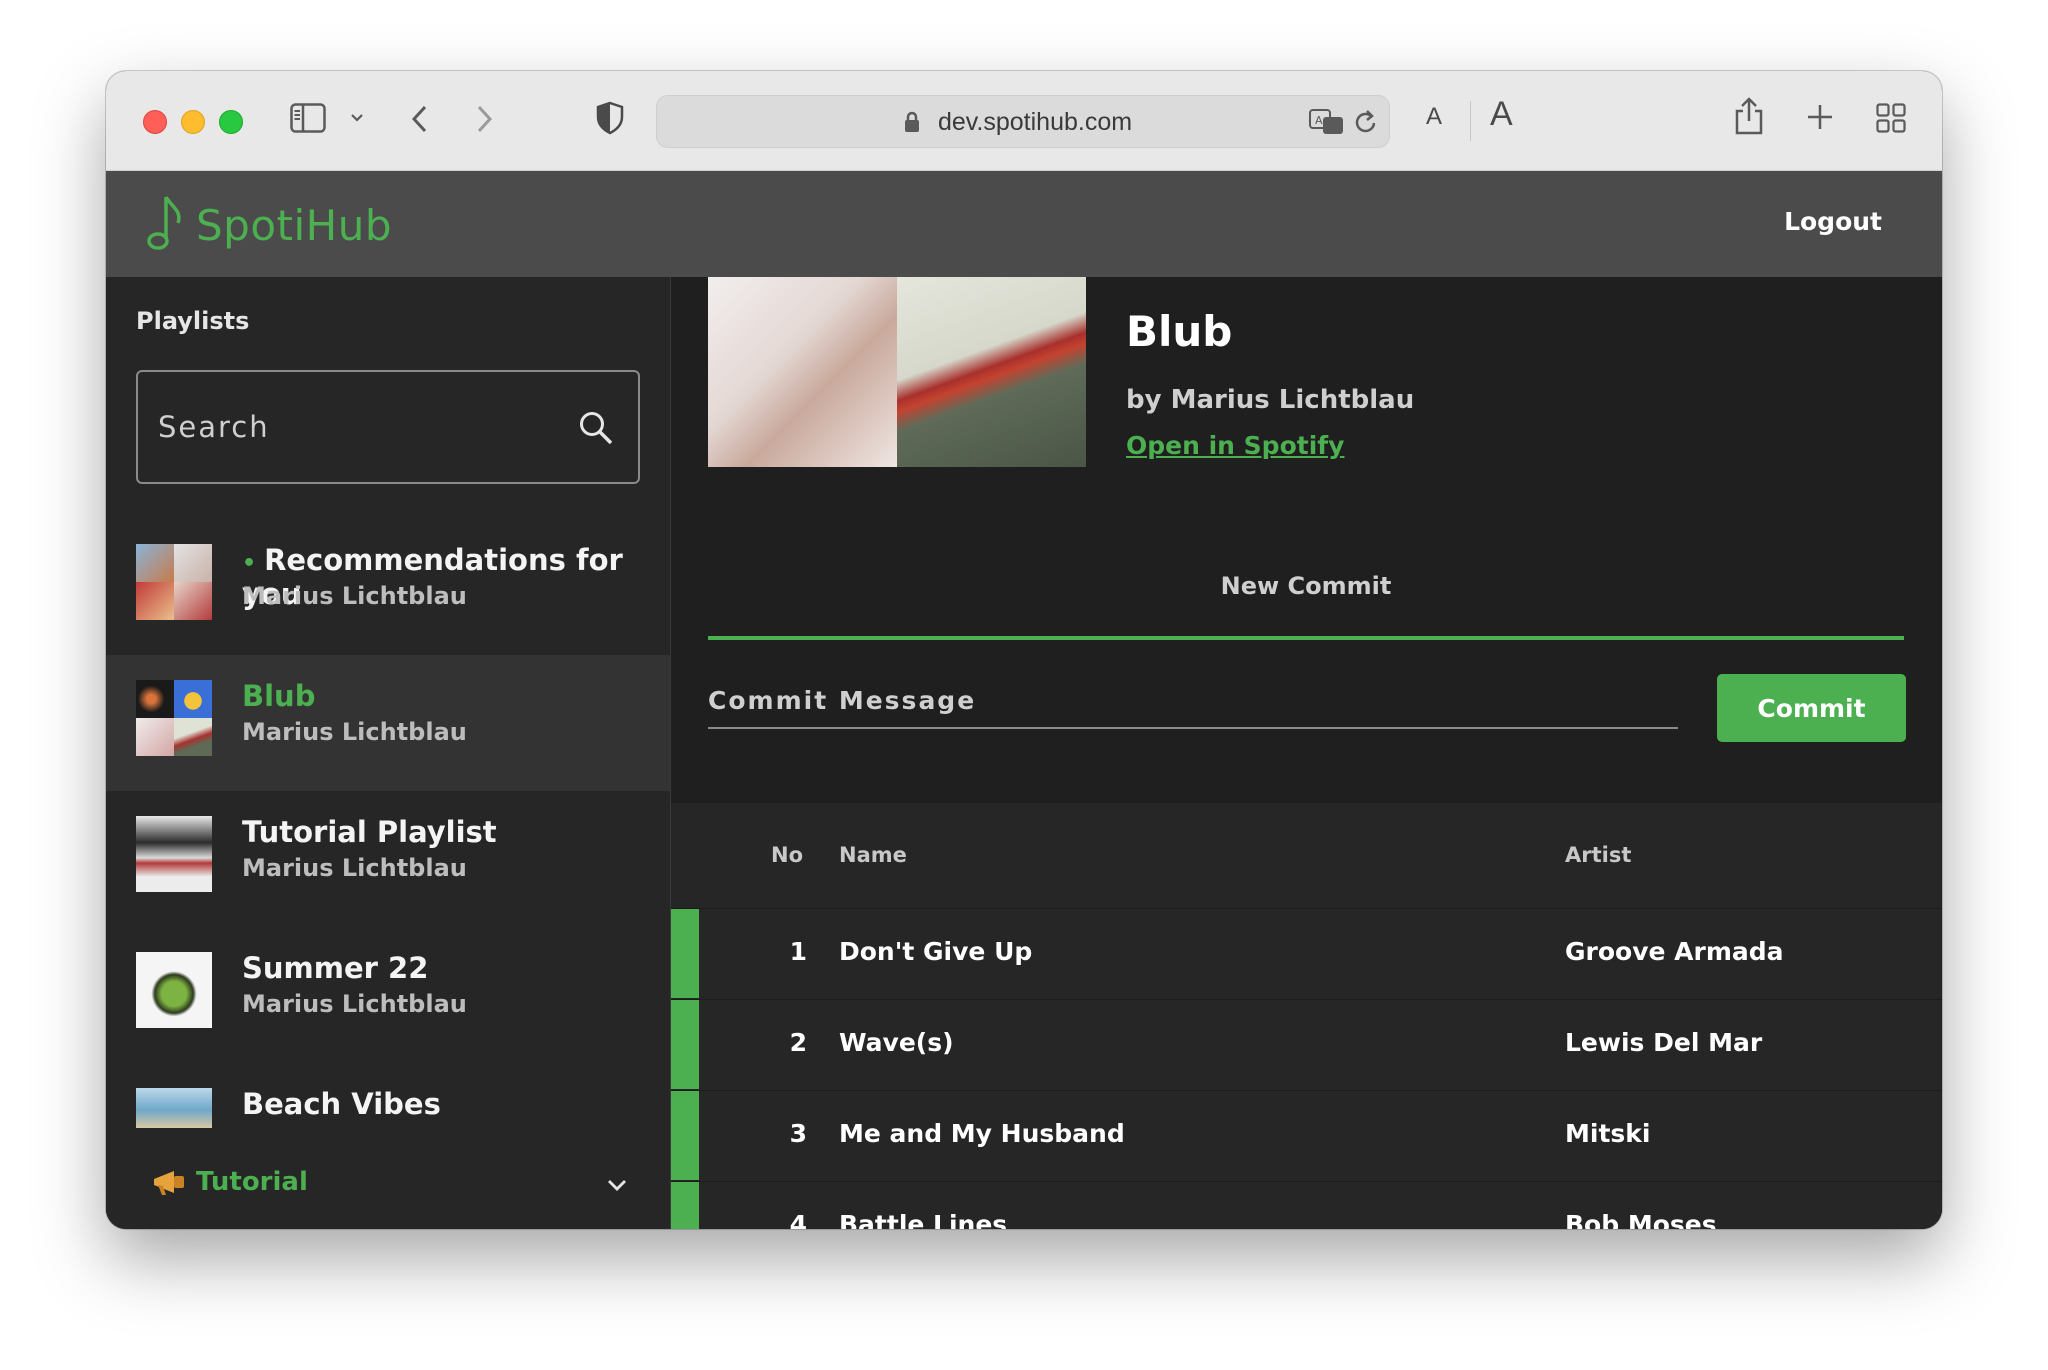  Describe the element at coordinates (610, 118) in the screenshot. I see `privacy-shield-icon` at that location.